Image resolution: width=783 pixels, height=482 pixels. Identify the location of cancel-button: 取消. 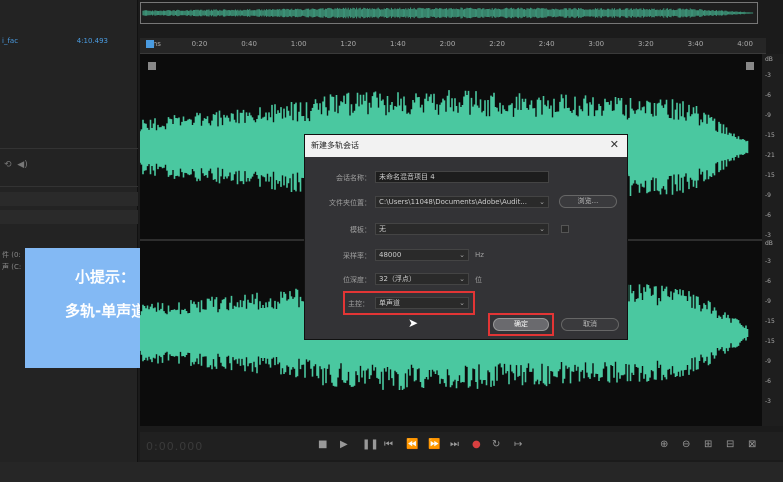
(590, 324).